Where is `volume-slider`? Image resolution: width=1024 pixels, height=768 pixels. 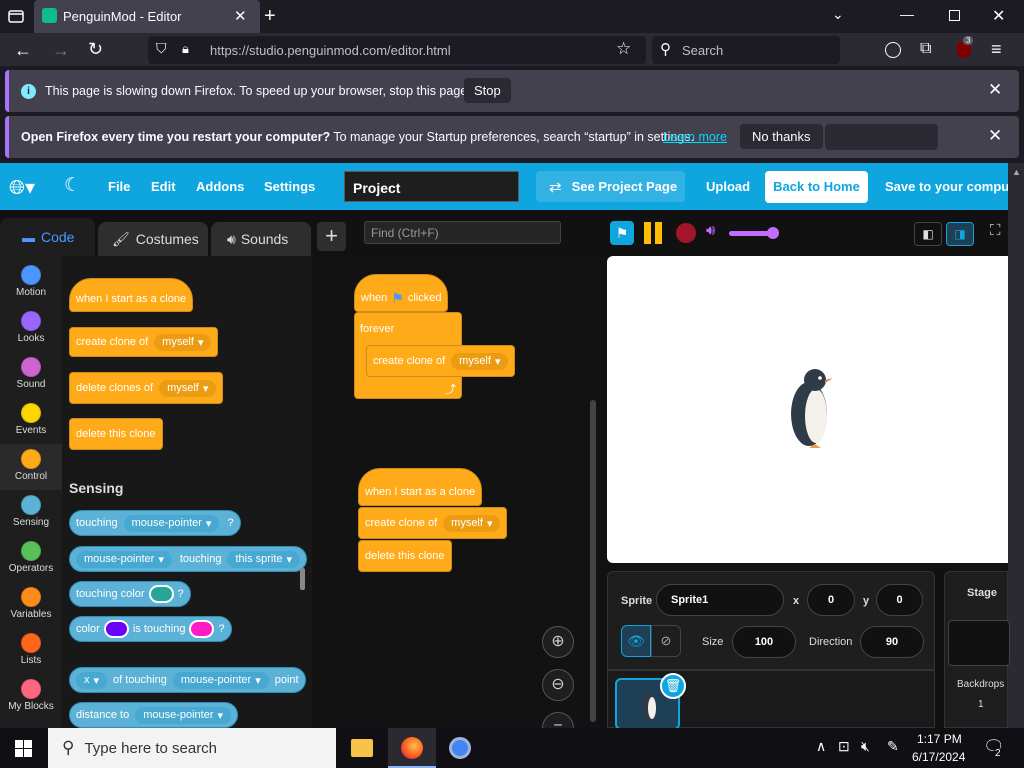 volume-slider is located at coordinates (754, 233).